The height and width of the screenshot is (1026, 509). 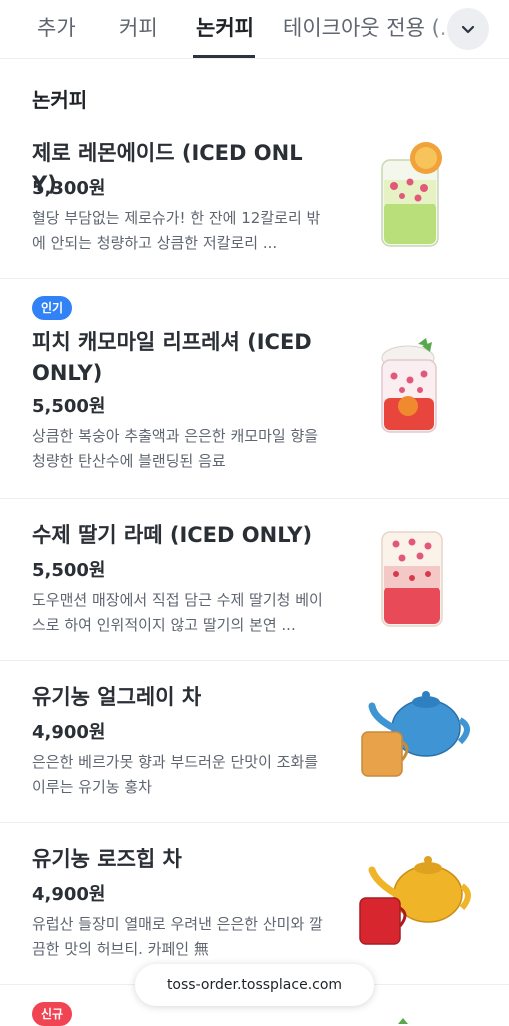 What do you see at coordinates (403, 1021) in the screenshot?
I see `item-image-partial` at bounding box center [403, 1021].